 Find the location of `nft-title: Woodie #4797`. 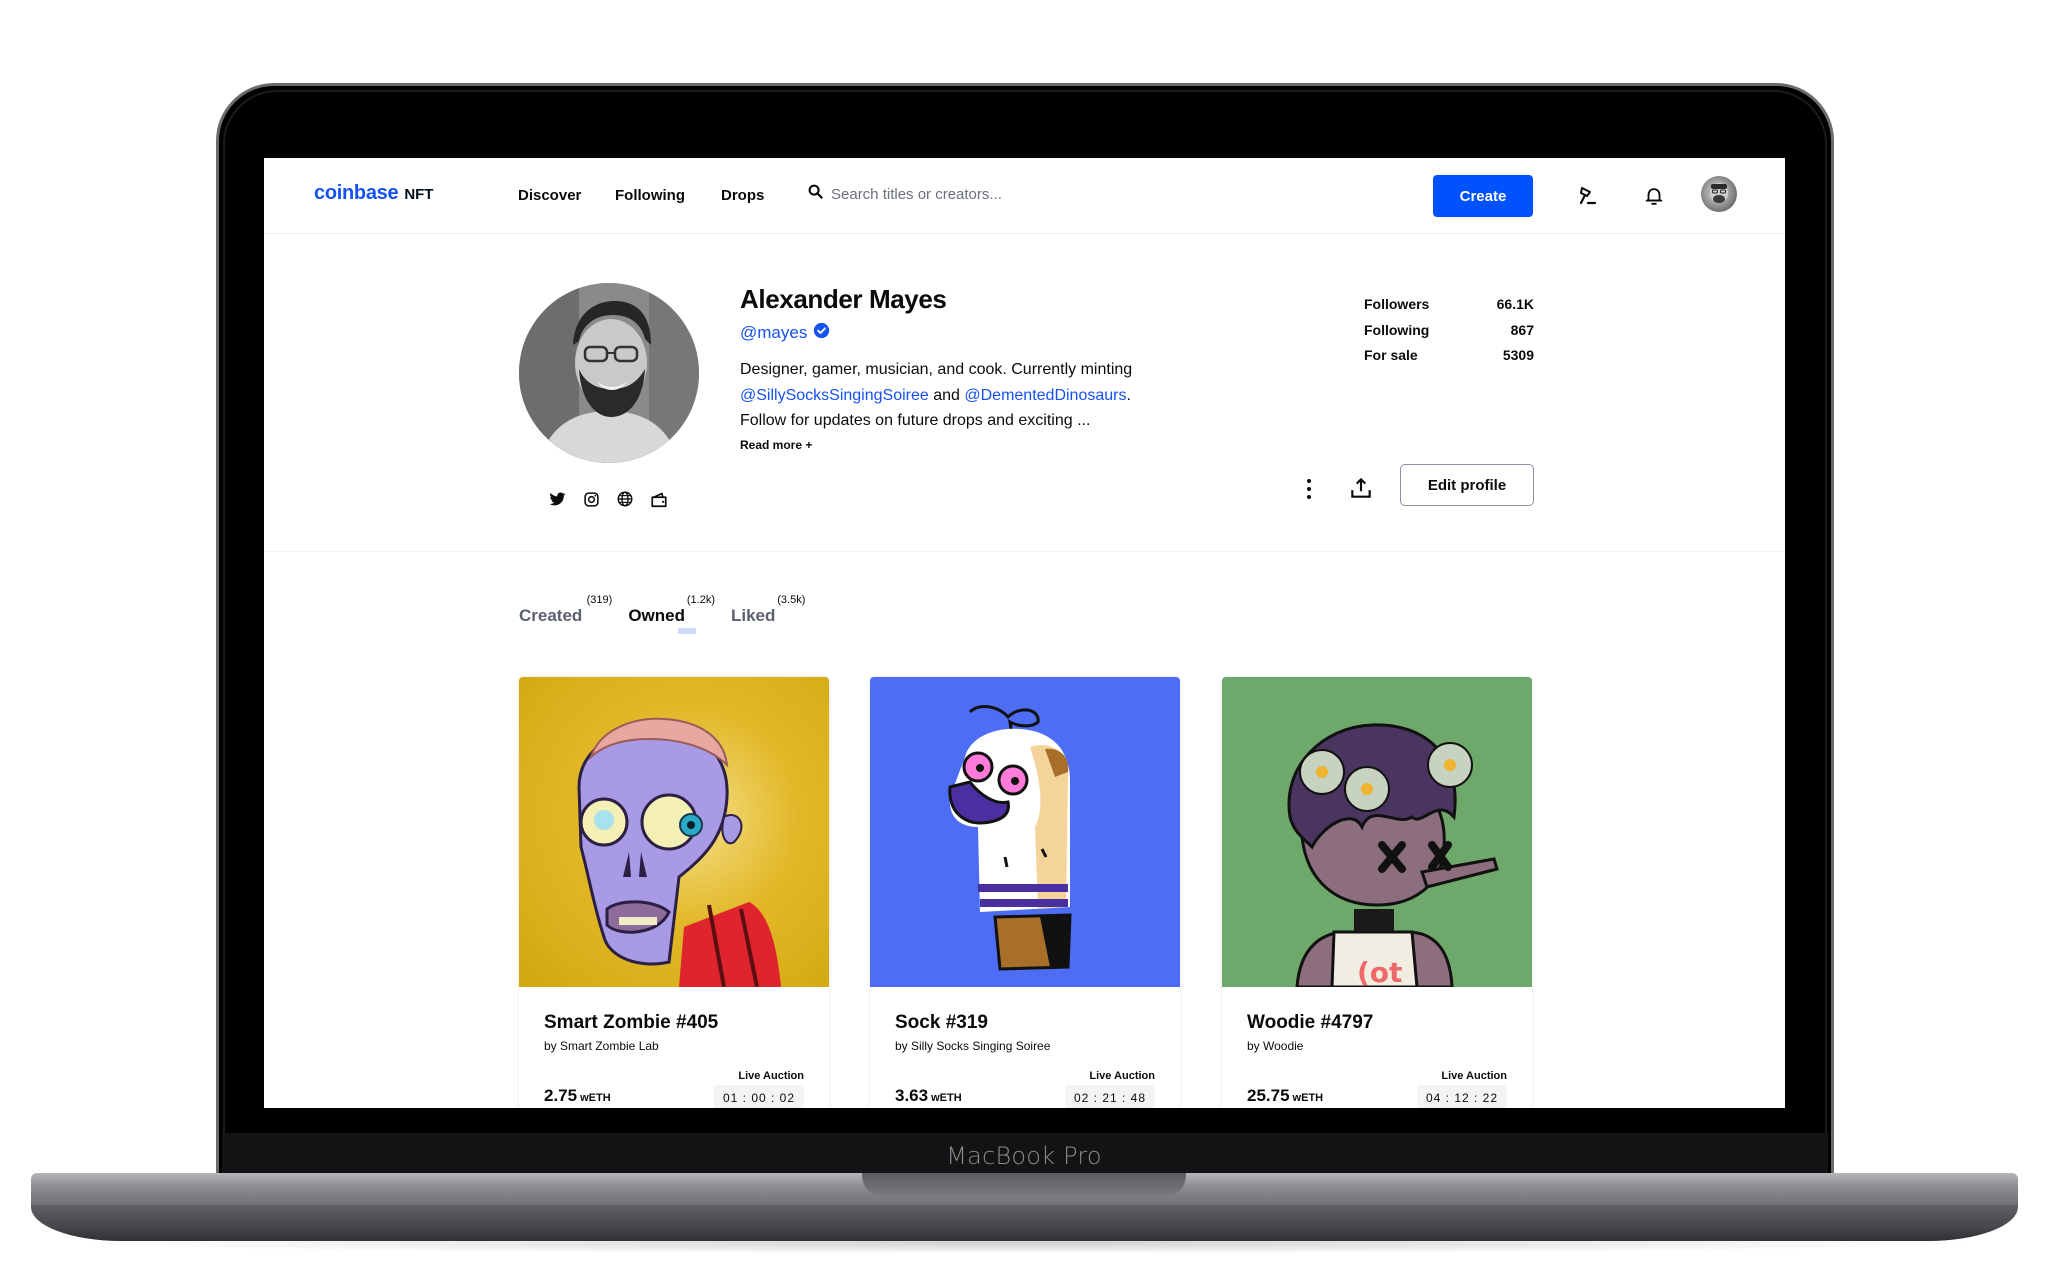

nft-title: Woodie #4797 is located at coordinates (1310, 1023).